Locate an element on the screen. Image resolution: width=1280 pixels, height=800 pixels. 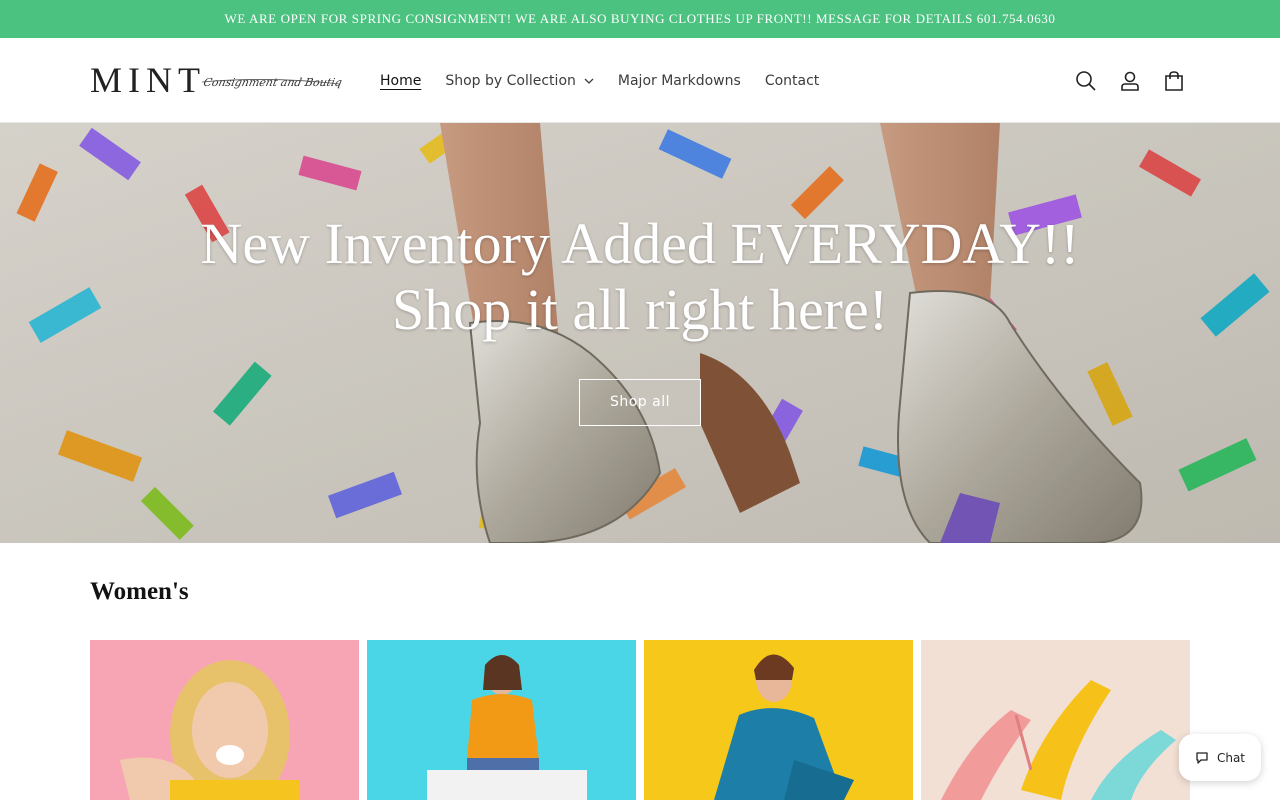
nav-shop-by-collection-label: Shop by Collection is located at coordinates (510, 80).